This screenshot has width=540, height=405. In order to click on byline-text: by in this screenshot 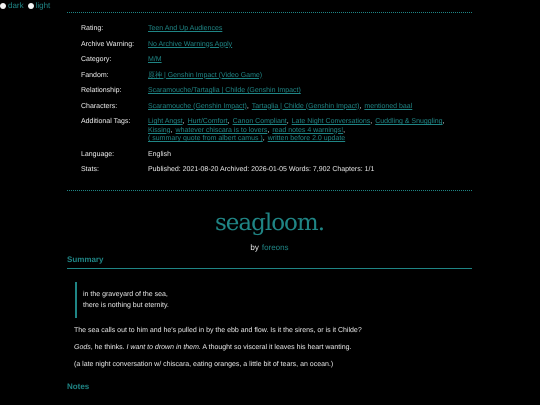, I will do `click(254, 247)`.